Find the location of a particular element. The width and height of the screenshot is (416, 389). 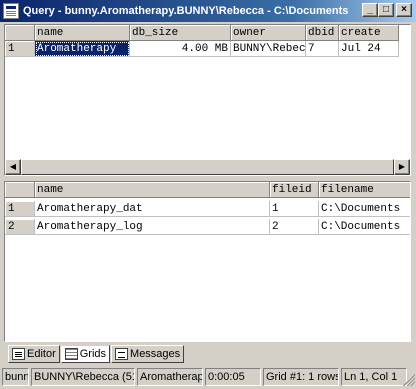

scroll-left-arrow-icon: ◀ is located at coordinates (13, 167).